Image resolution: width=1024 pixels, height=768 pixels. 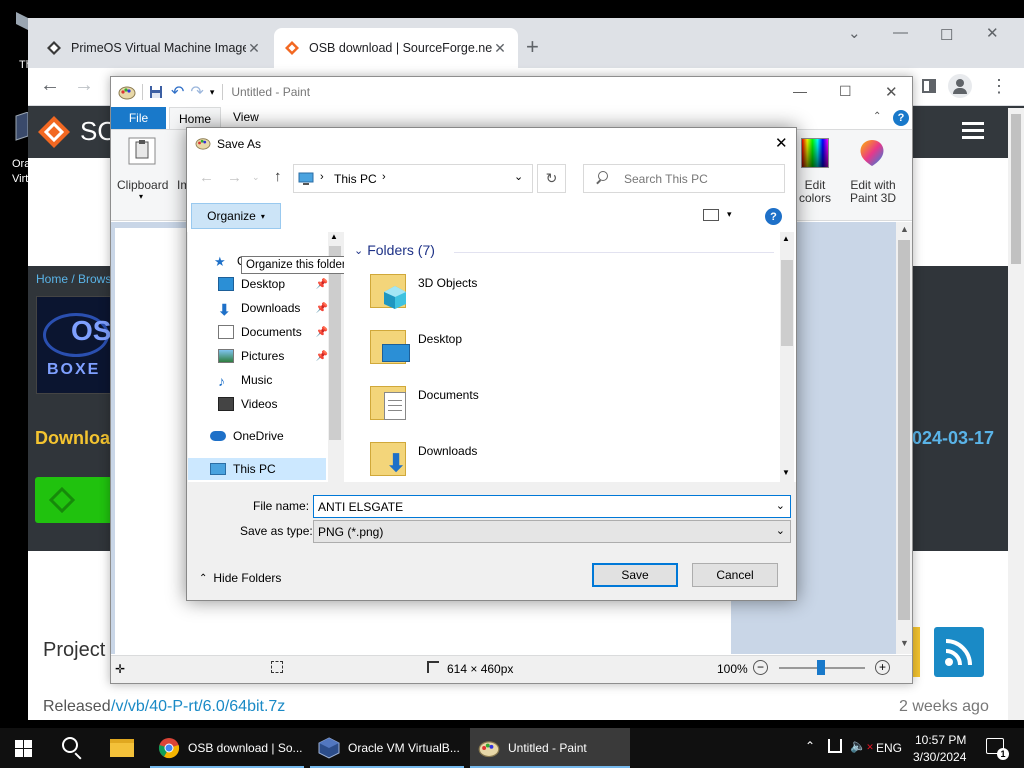 I want to click on notification-center-icon: 1, so click(x=997, y=749).